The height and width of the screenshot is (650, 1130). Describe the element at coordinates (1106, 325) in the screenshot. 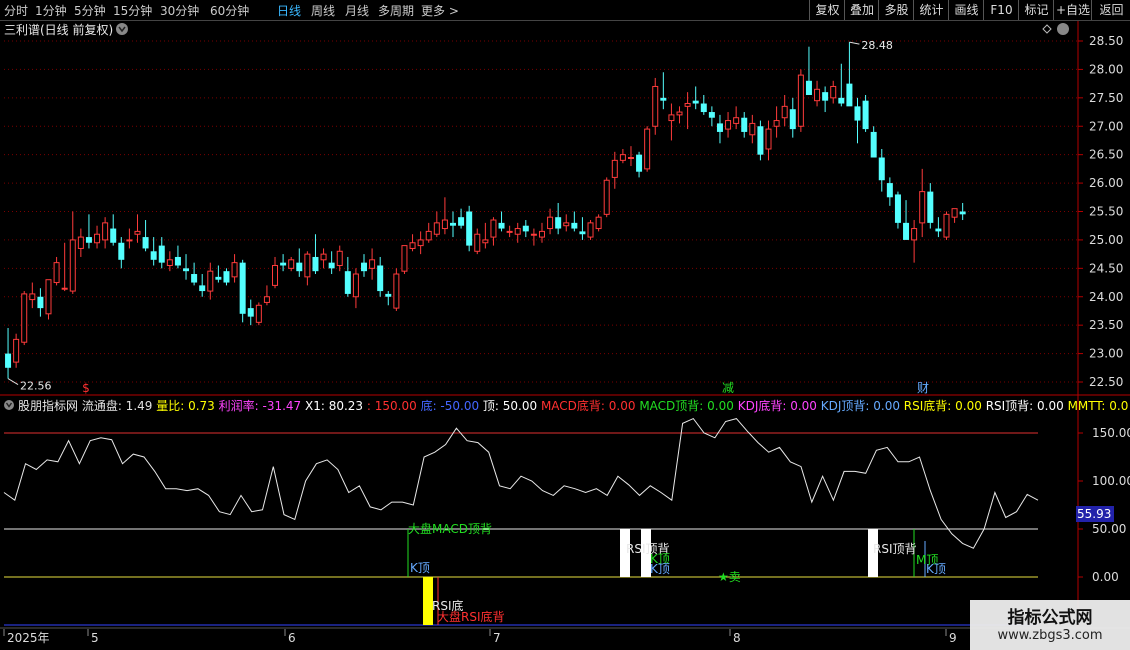

I see `price-tick-label: 23.50` at that location.